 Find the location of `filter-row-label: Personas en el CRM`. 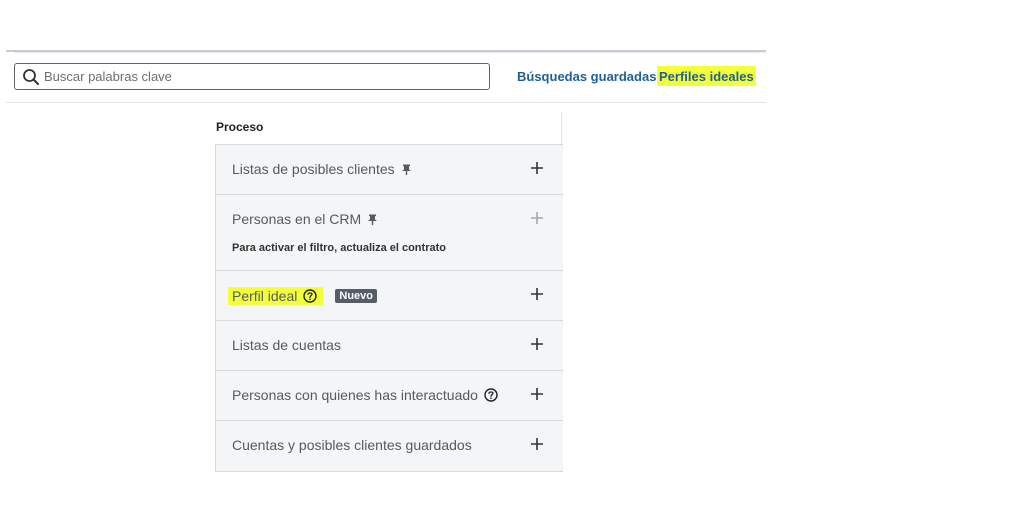

filter-row-label: Personas en el CRM is located at coordinates (305, 219).